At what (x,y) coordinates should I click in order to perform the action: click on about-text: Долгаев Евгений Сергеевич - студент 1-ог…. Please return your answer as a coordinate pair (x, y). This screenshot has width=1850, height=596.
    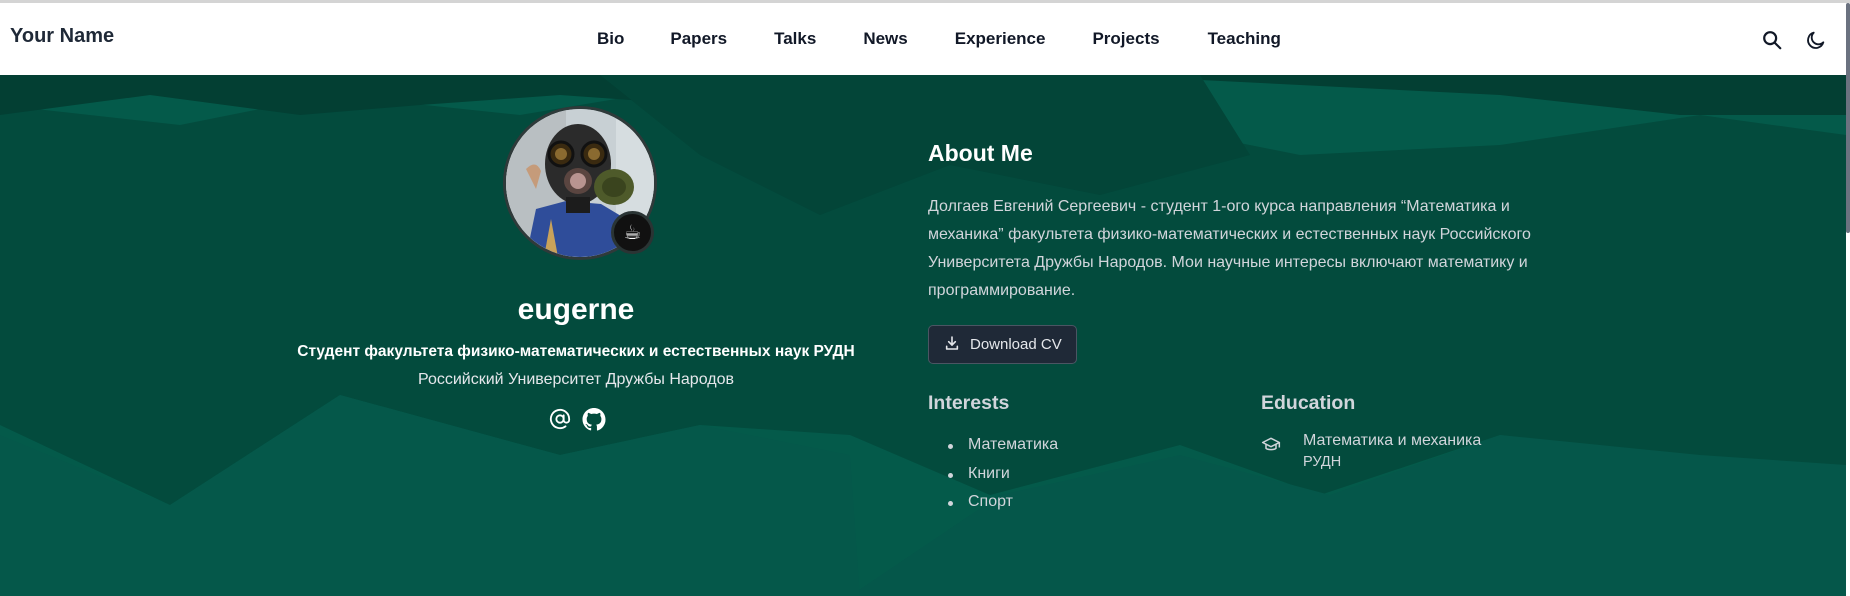
    Looking at the image, I should click on (1229, 248).